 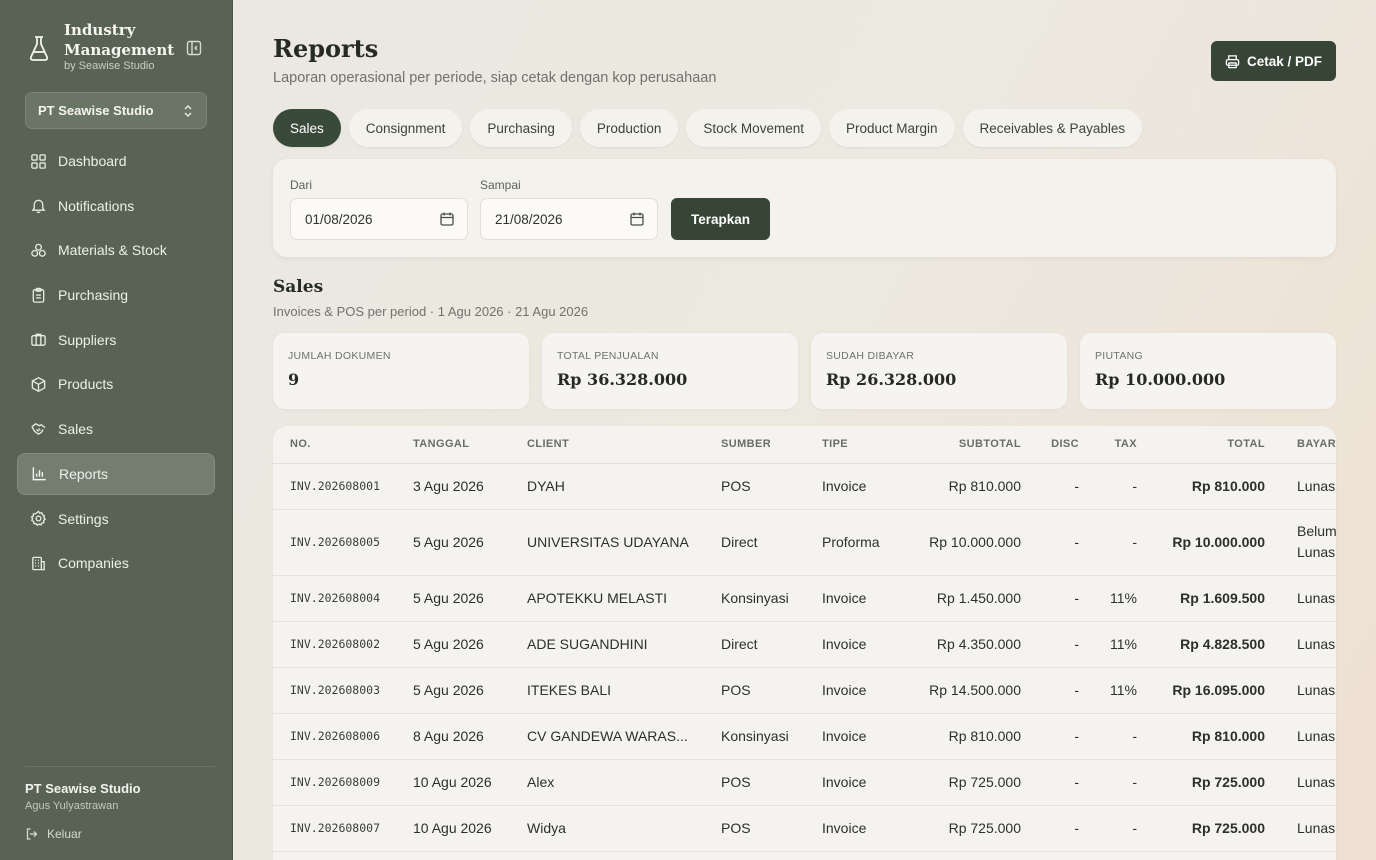 What do you see at coordinates (470, 828) in the screenshot?
I see `cell-date: 10 Agu 2026` at bounding box center [470, 828].